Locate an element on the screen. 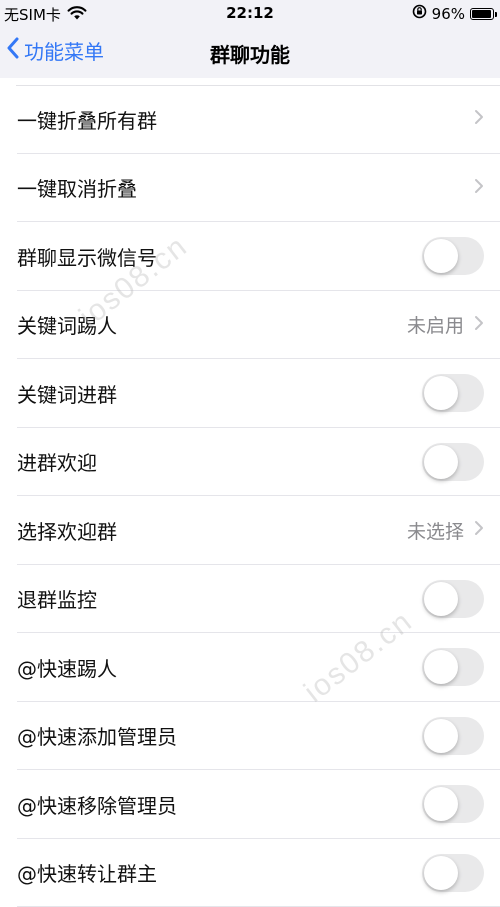 The height and width of the screenshot is (907, 500). row-detail-value: 未启用 is located at coordinates (435, 324).